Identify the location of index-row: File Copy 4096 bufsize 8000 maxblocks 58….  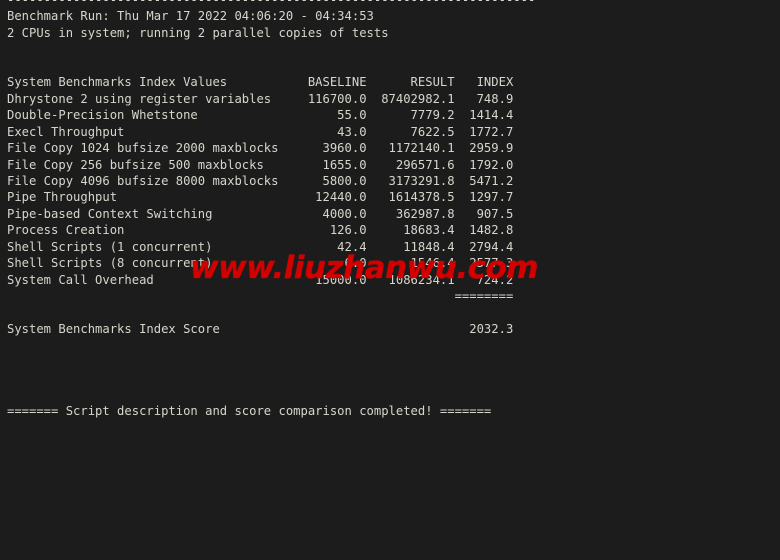
(260, 180).